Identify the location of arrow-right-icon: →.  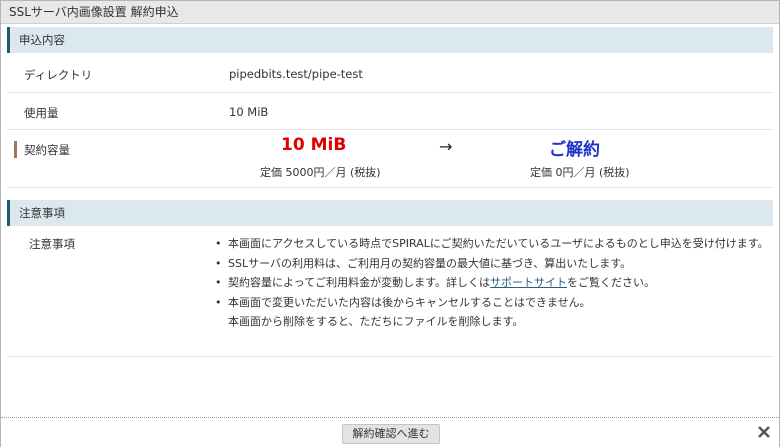
(446, 146).